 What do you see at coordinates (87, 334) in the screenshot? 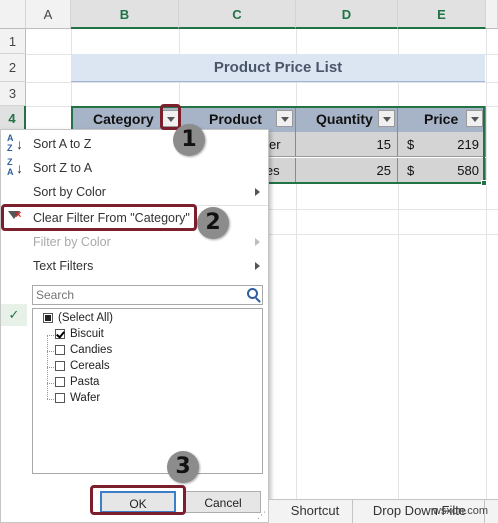
I see `list-item-label: Biscuit` at bounding box center [87, 334].